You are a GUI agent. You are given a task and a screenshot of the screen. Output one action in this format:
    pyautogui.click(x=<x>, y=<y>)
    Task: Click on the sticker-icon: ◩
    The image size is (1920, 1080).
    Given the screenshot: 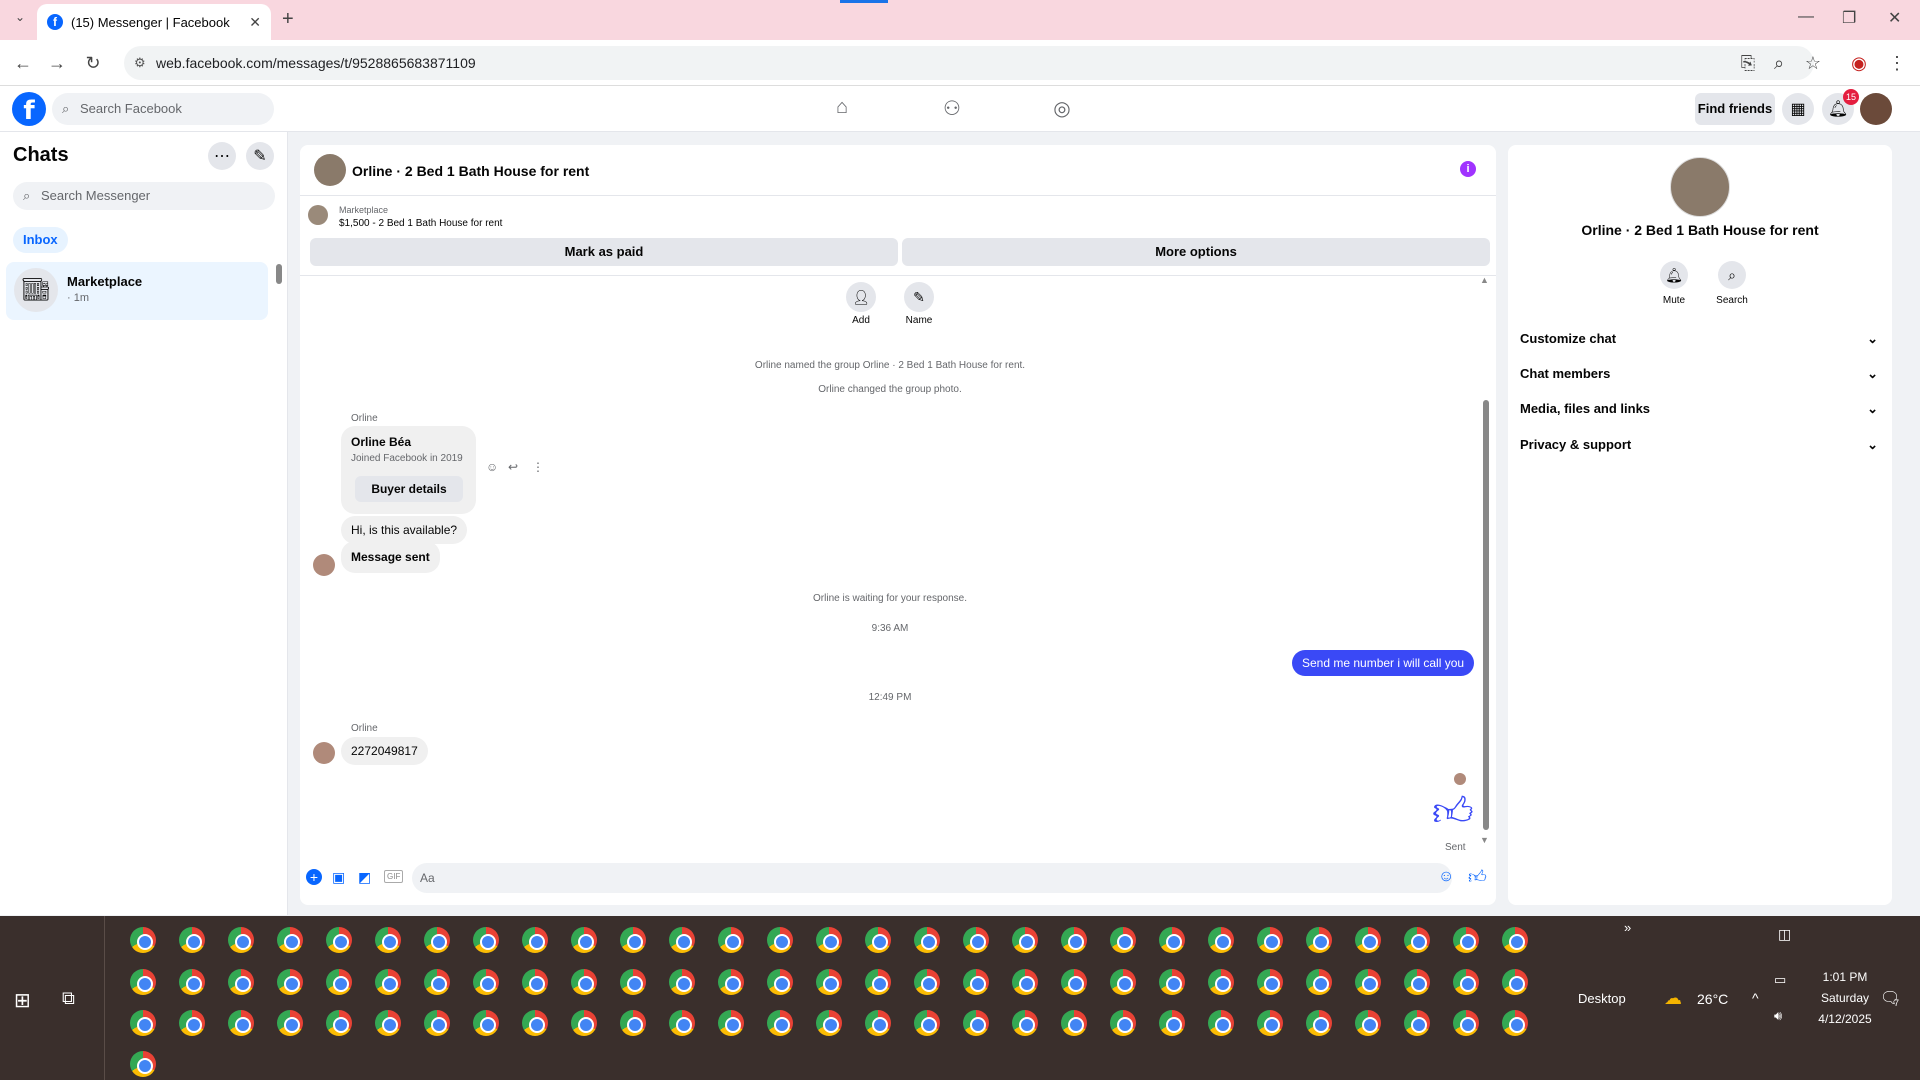 What is the action you would take?
    pyautogui.click(x=364, y=877)
    